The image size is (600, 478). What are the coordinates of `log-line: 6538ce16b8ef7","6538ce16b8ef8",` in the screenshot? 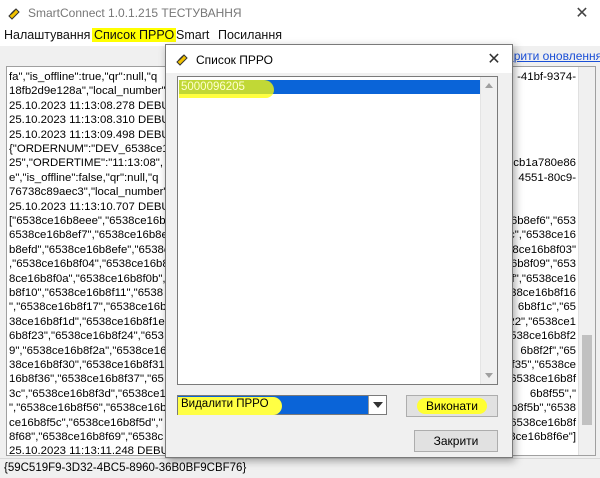 It's located at (97, 235).